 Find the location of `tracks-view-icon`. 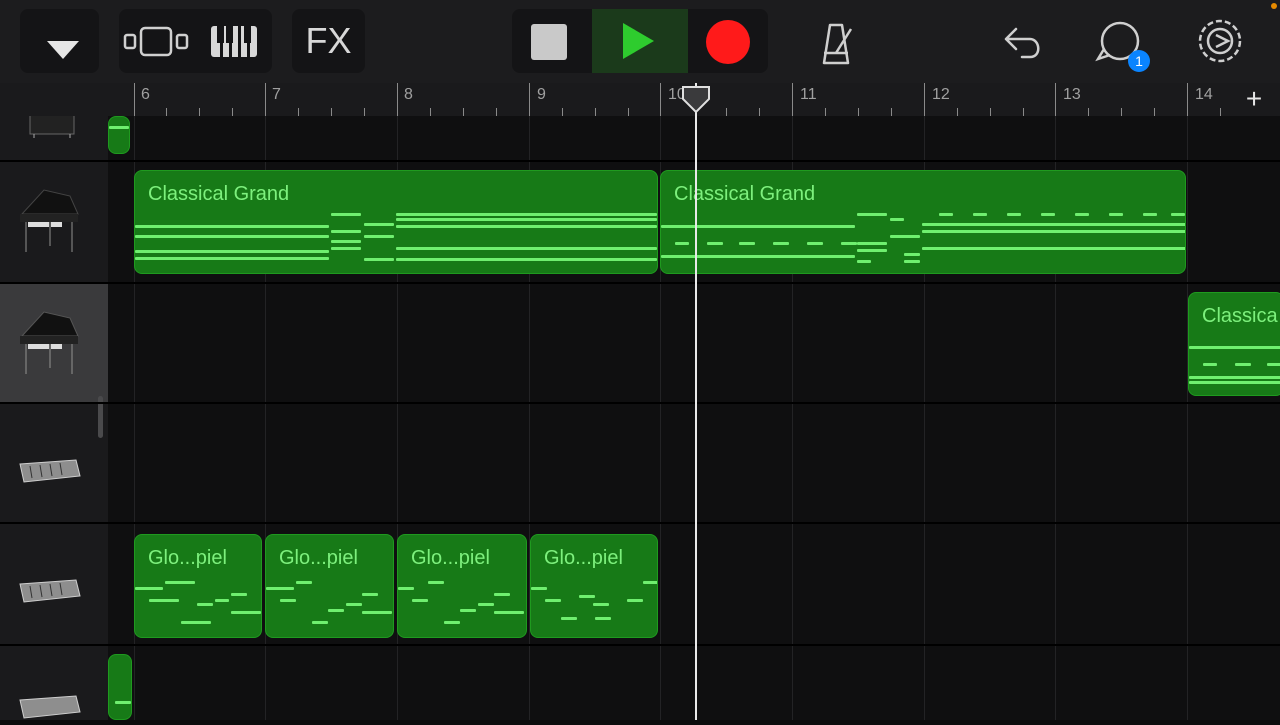

tracks-view-icon is located at coordinates (157, 41).